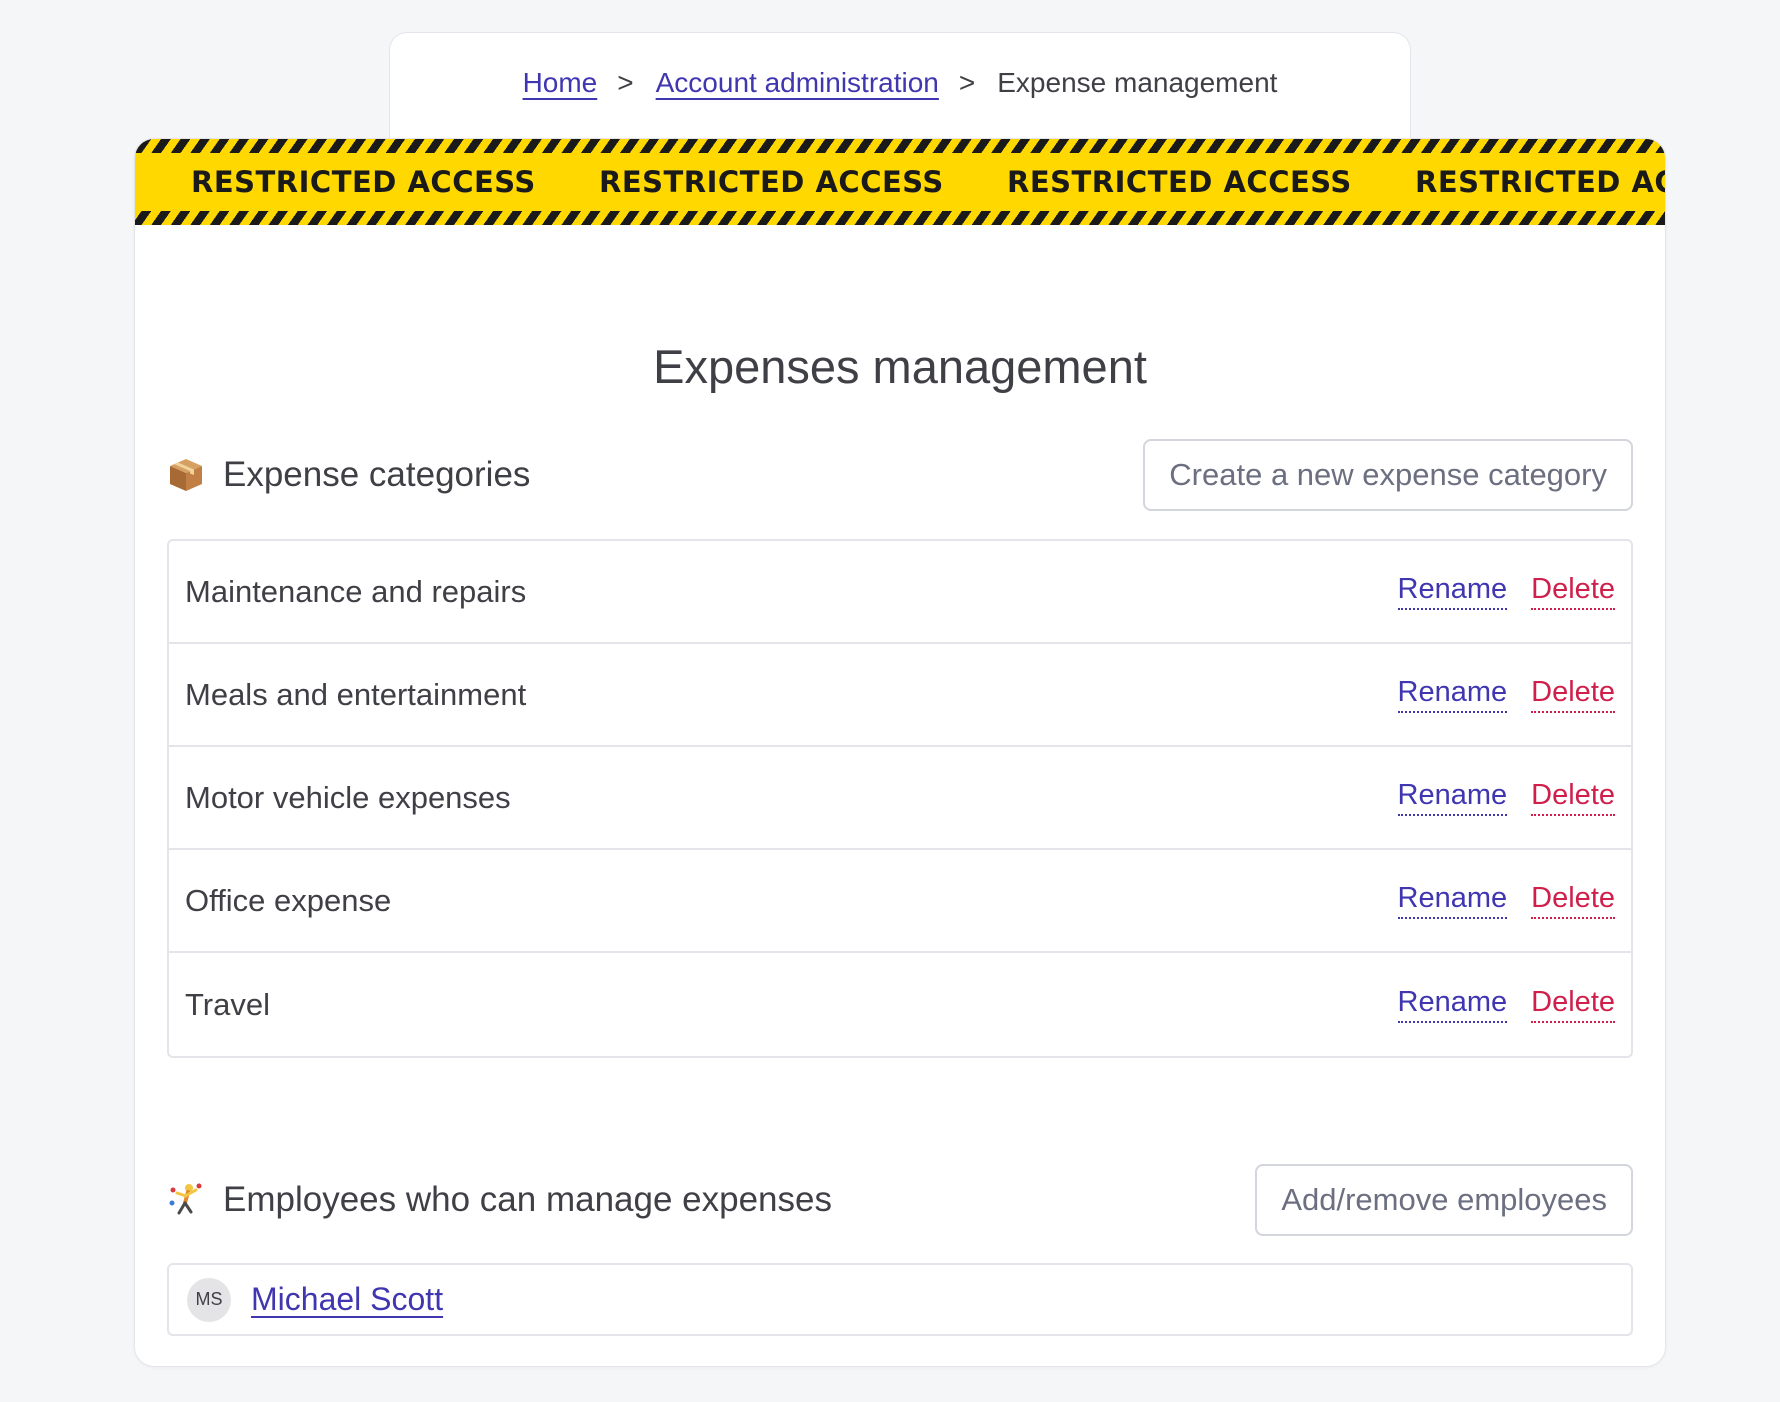 Image resolution: width=1780 pixels, height=1402 pixels. What do you see at coordinates (900, 592) in the screenshot?
I see `list-item: Maintenance and repairs Rename Delete` at bounding box center [900, 592].